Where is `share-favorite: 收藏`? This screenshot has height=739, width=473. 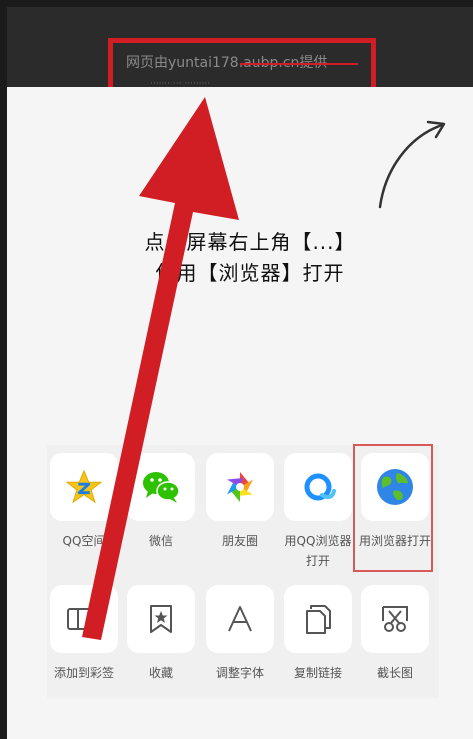
share-favorite: 收藏 is located at coordinates (161, 637).